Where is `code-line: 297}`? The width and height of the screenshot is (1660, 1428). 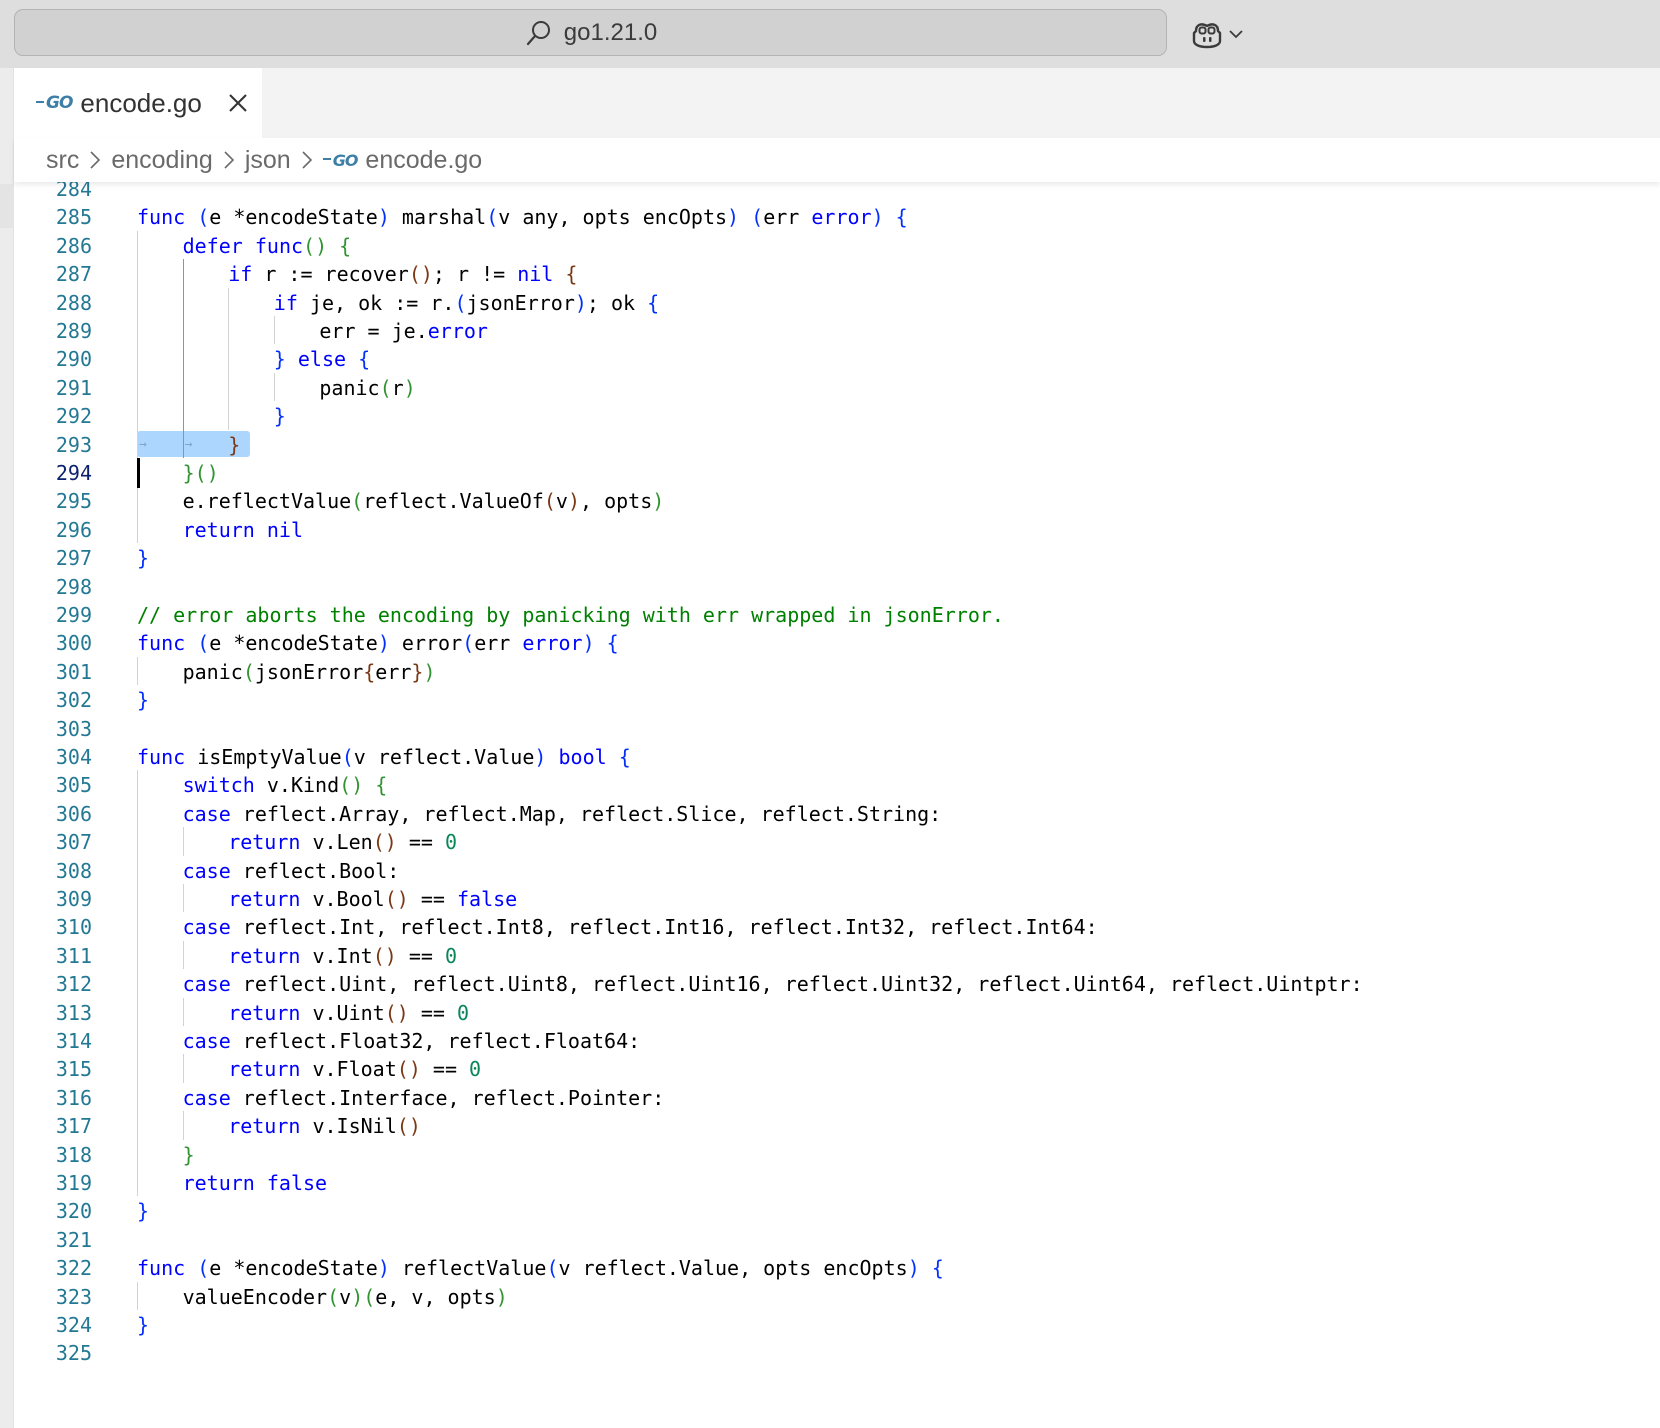
code-line: 297} is located at coordinates (837, 558).